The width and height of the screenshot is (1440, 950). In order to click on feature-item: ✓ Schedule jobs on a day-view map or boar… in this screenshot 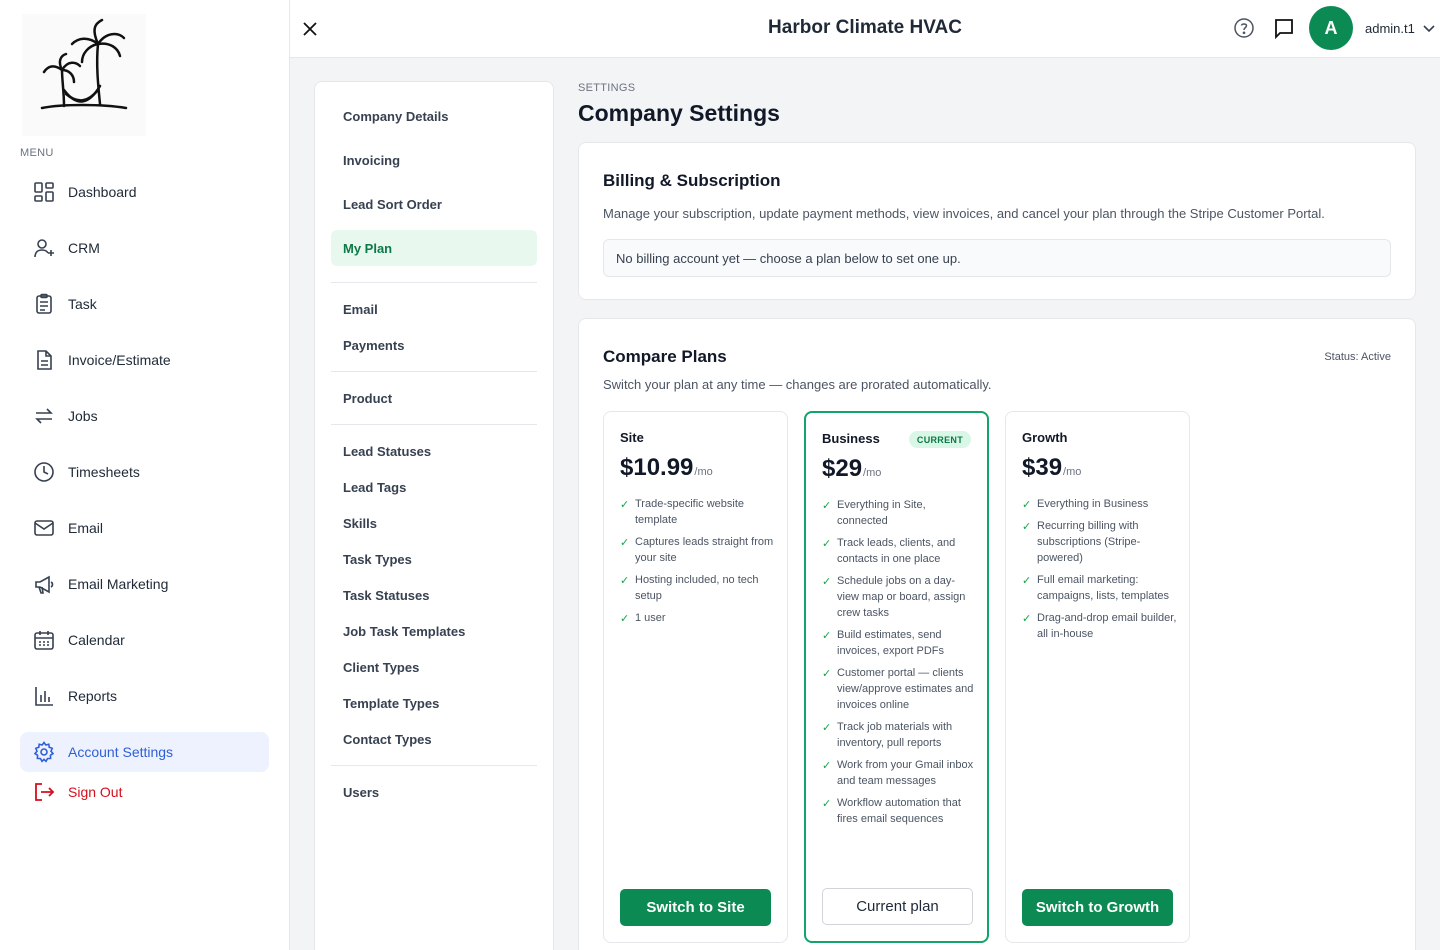, I will do `click(894, 597)`.